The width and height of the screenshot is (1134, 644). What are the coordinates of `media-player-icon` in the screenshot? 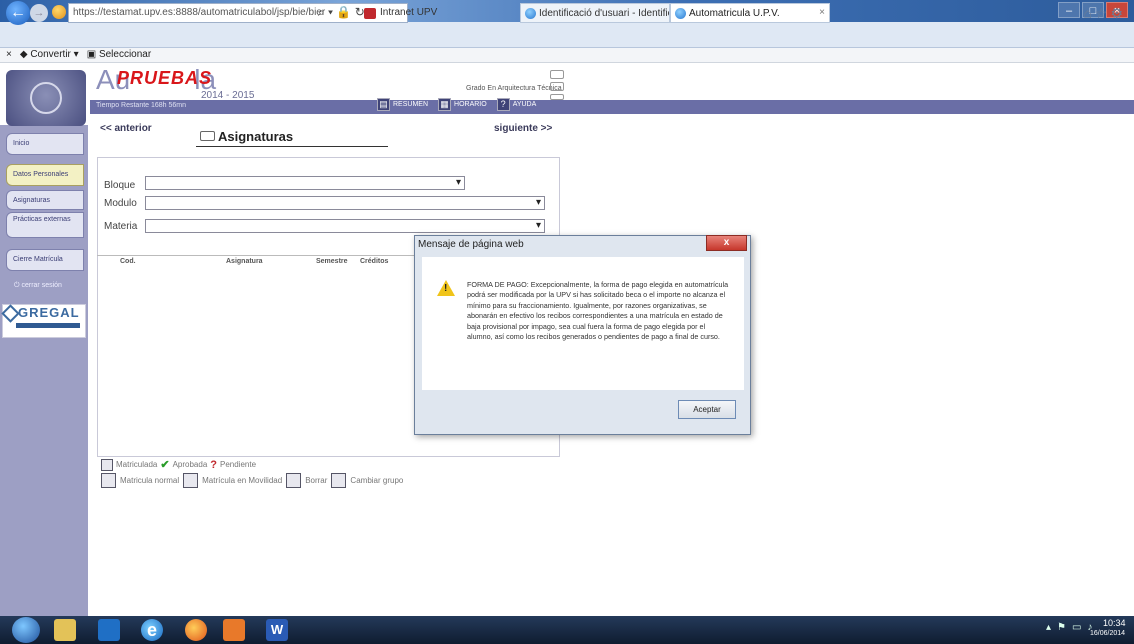 It's located at (109, 630).